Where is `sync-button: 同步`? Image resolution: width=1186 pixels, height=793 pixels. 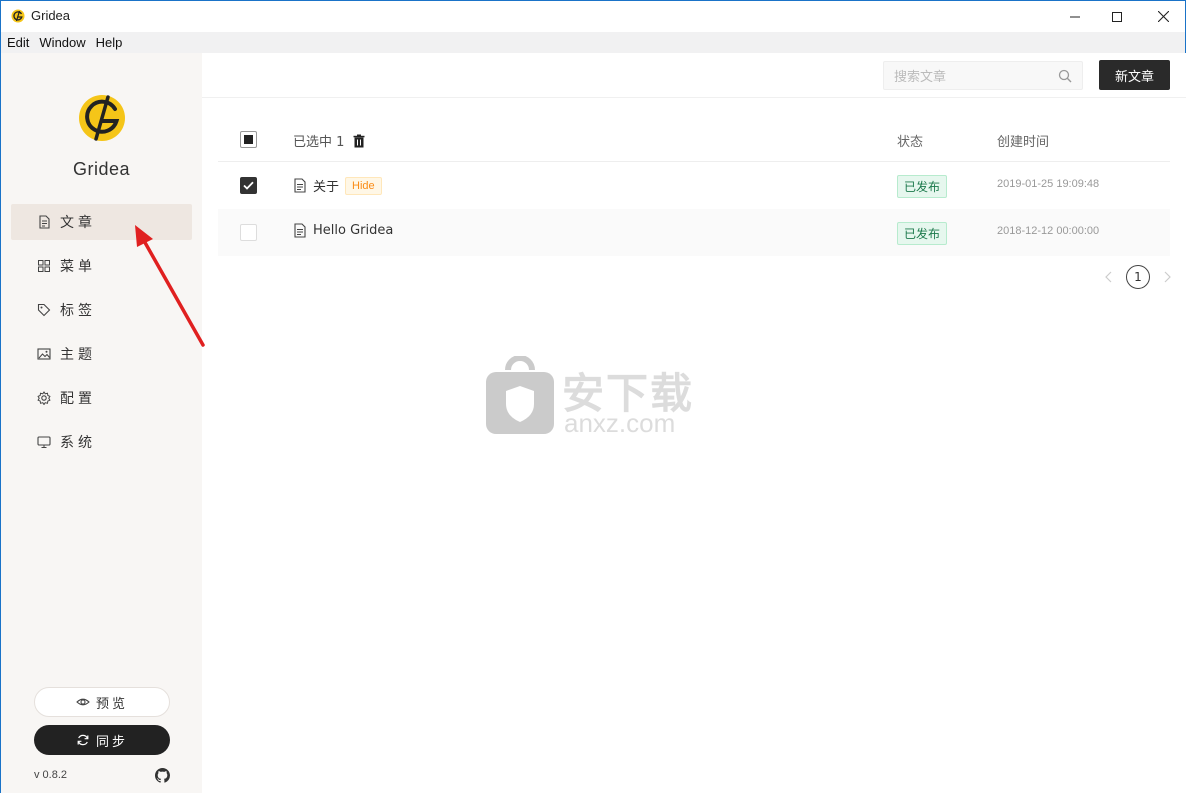 sync-button: 同步 is located at coordinates (102, 740).